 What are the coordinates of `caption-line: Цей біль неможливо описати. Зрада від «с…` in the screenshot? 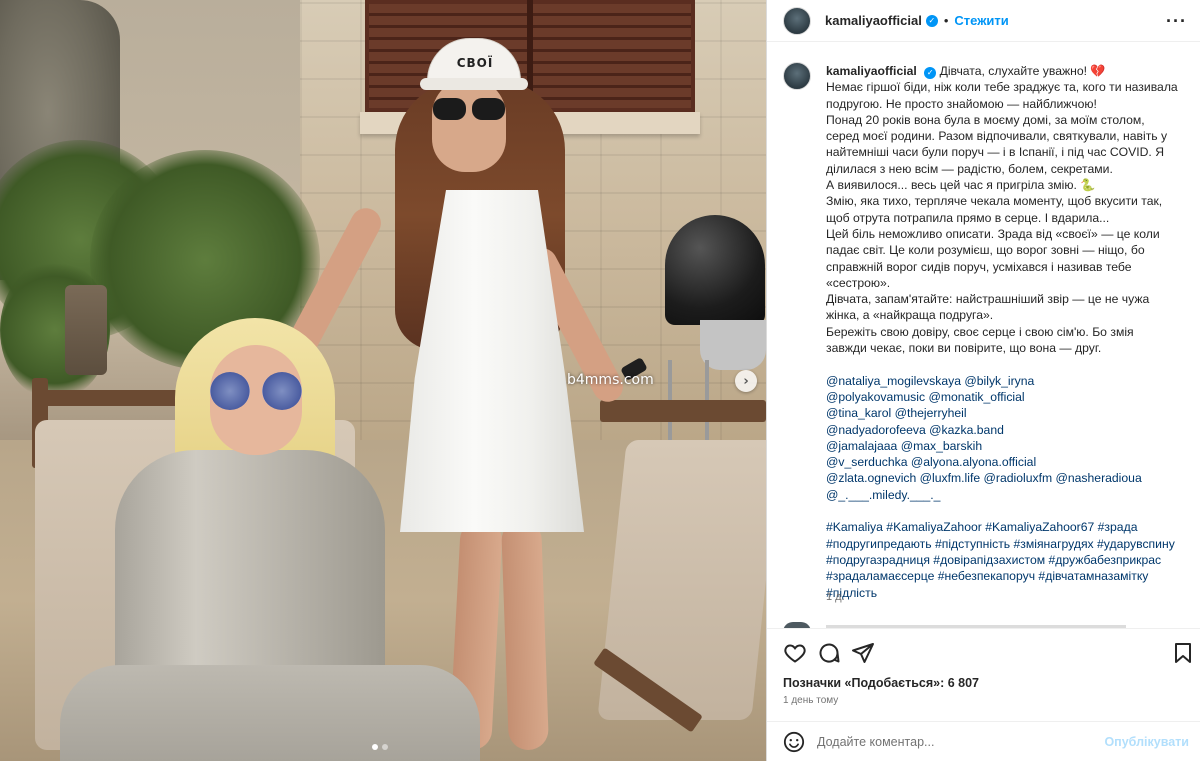 It's located at (993, 233).